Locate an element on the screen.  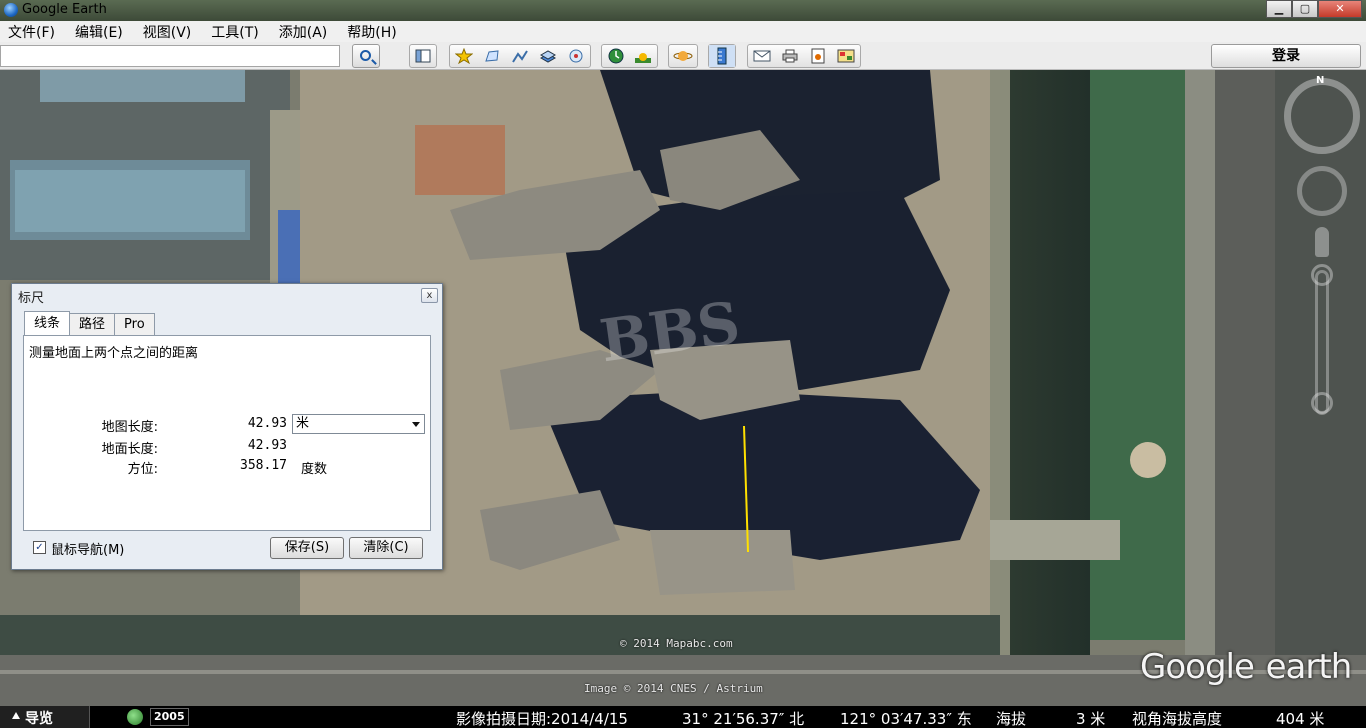
close-button: ✕ is located at coordinates (1340, 9).